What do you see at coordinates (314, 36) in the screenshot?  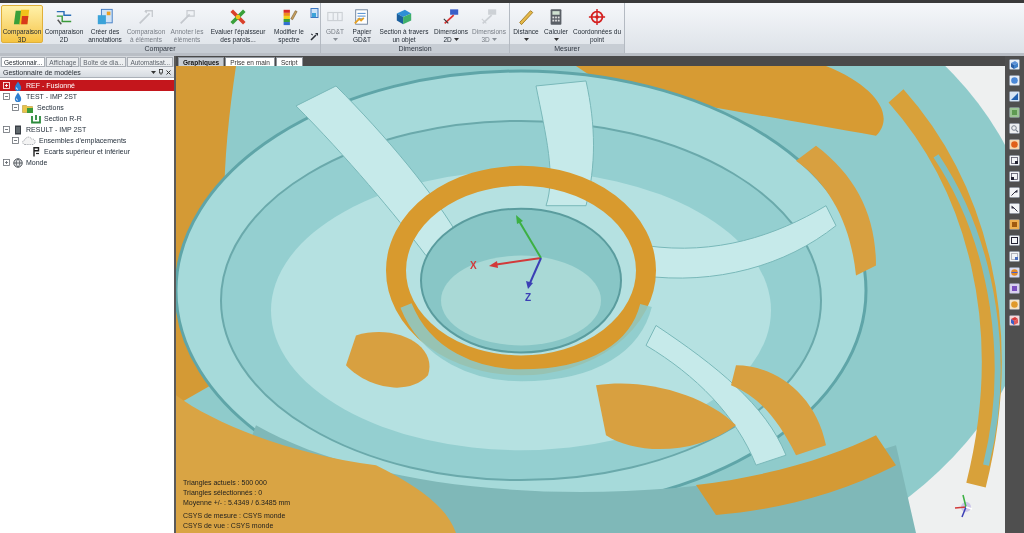 I see `wand-icon` at bounding box center [314, 36].